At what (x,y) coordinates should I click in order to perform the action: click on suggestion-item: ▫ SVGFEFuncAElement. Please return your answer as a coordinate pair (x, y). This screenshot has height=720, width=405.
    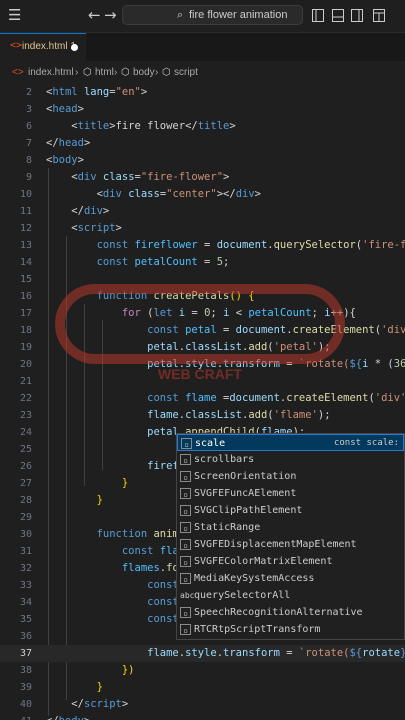
    Looking at the image, I should click on (290, 493).